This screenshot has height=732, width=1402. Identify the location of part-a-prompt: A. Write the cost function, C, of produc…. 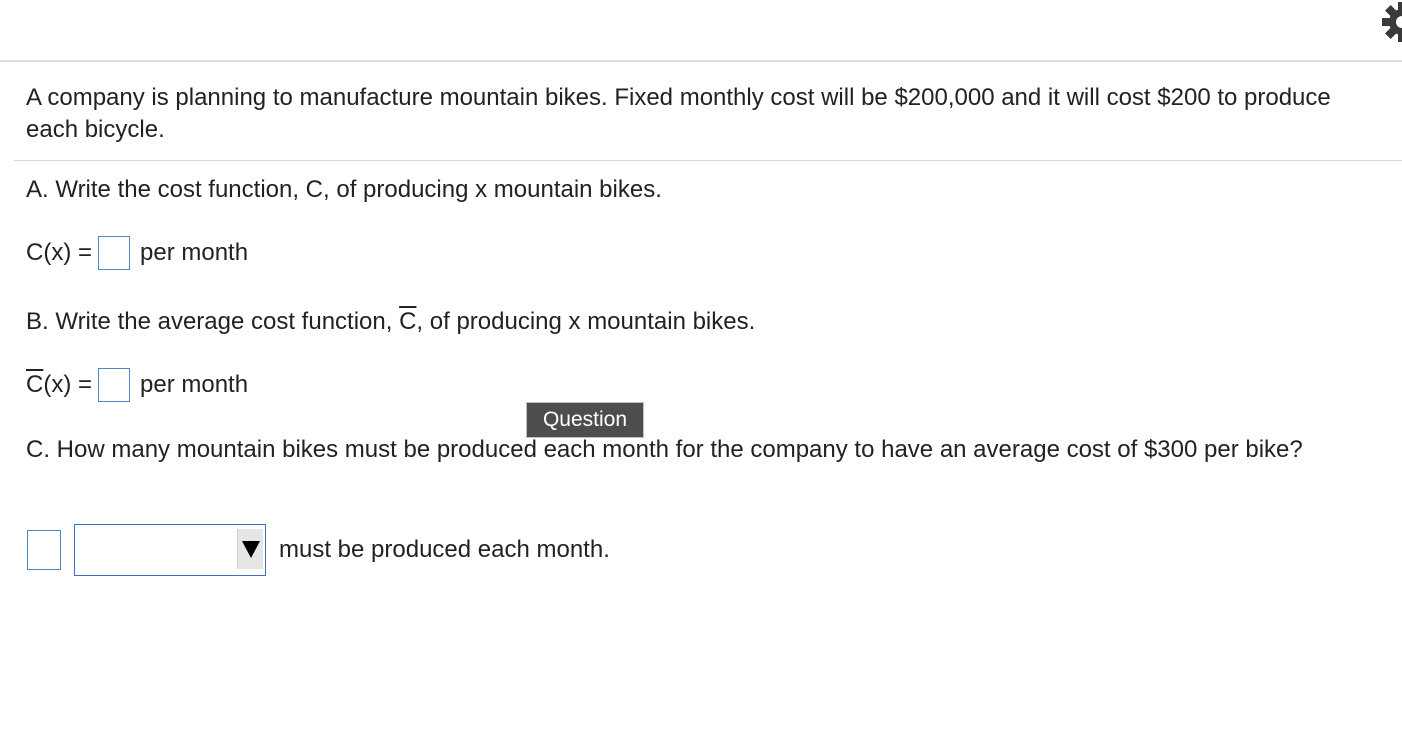
(344, 189).